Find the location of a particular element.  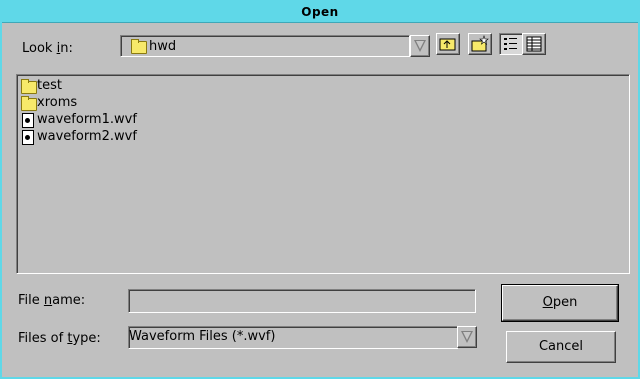

new-folder-icon is located at coordinates (480, 43).